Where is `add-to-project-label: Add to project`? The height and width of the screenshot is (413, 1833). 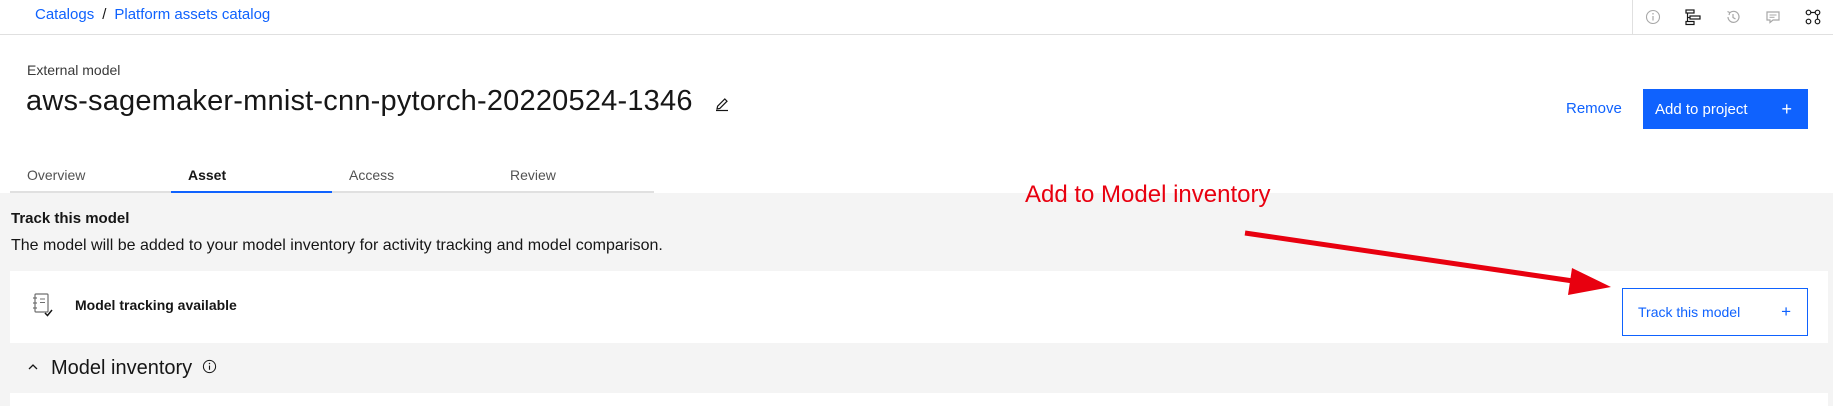 add-to-project-label: Add to project is located at coordinates (1701, 109).